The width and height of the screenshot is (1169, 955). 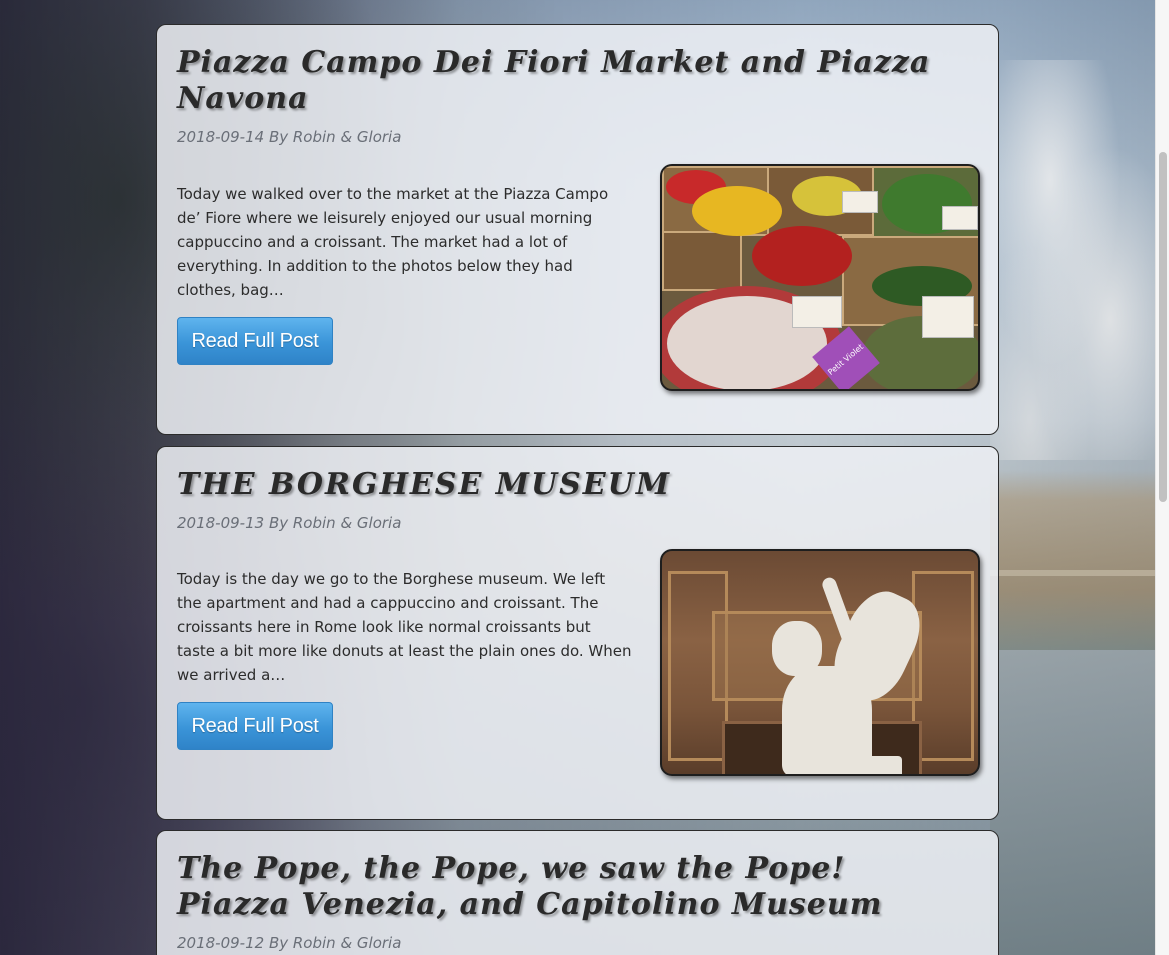 I want to click on scrollbar, so click(x=1162, y=477).